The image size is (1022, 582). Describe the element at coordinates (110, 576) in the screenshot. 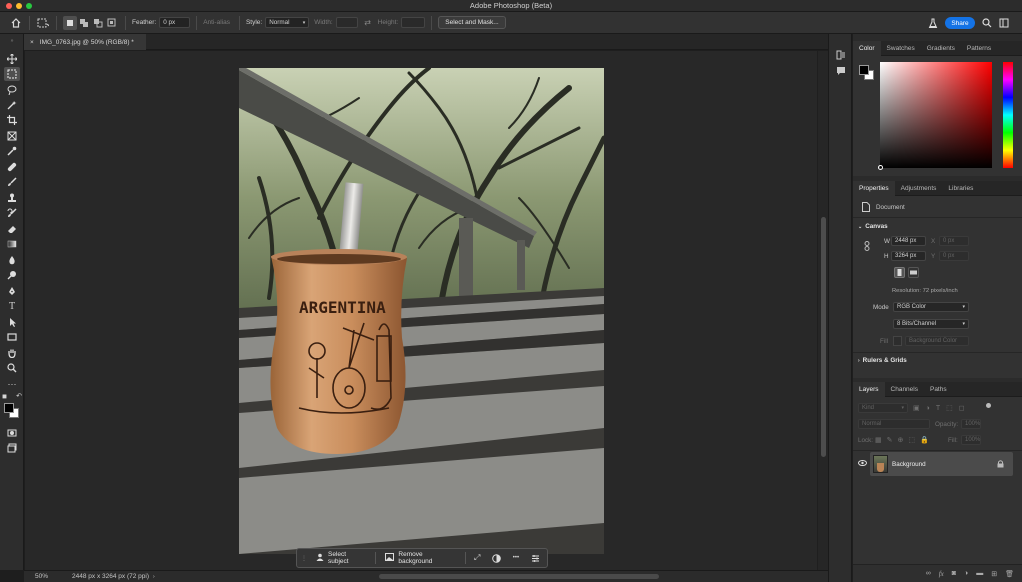

I see `document-info: 2448 px x 3264 px (72 ppi)` at that location.